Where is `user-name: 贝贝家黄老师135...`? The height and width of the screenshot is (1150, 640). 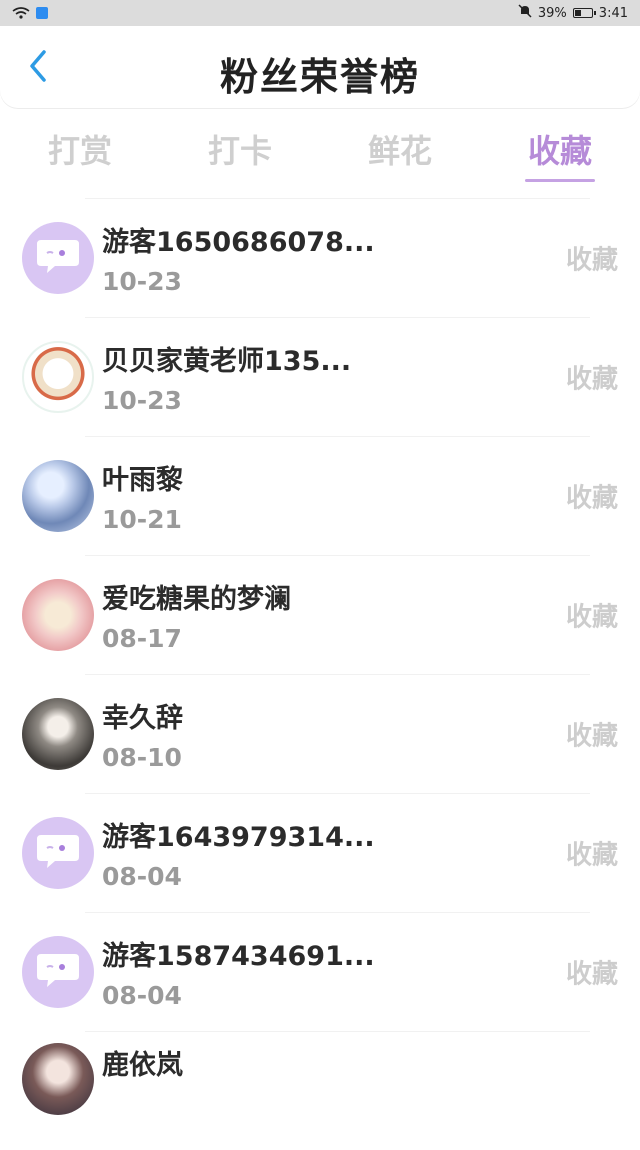
user-name: 贝贝家黄老师135... is located at coordinates (227, 361).